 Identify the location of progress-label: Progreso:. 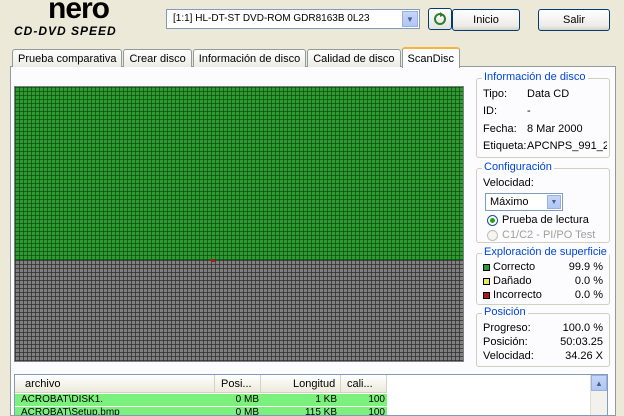
(507, 328).